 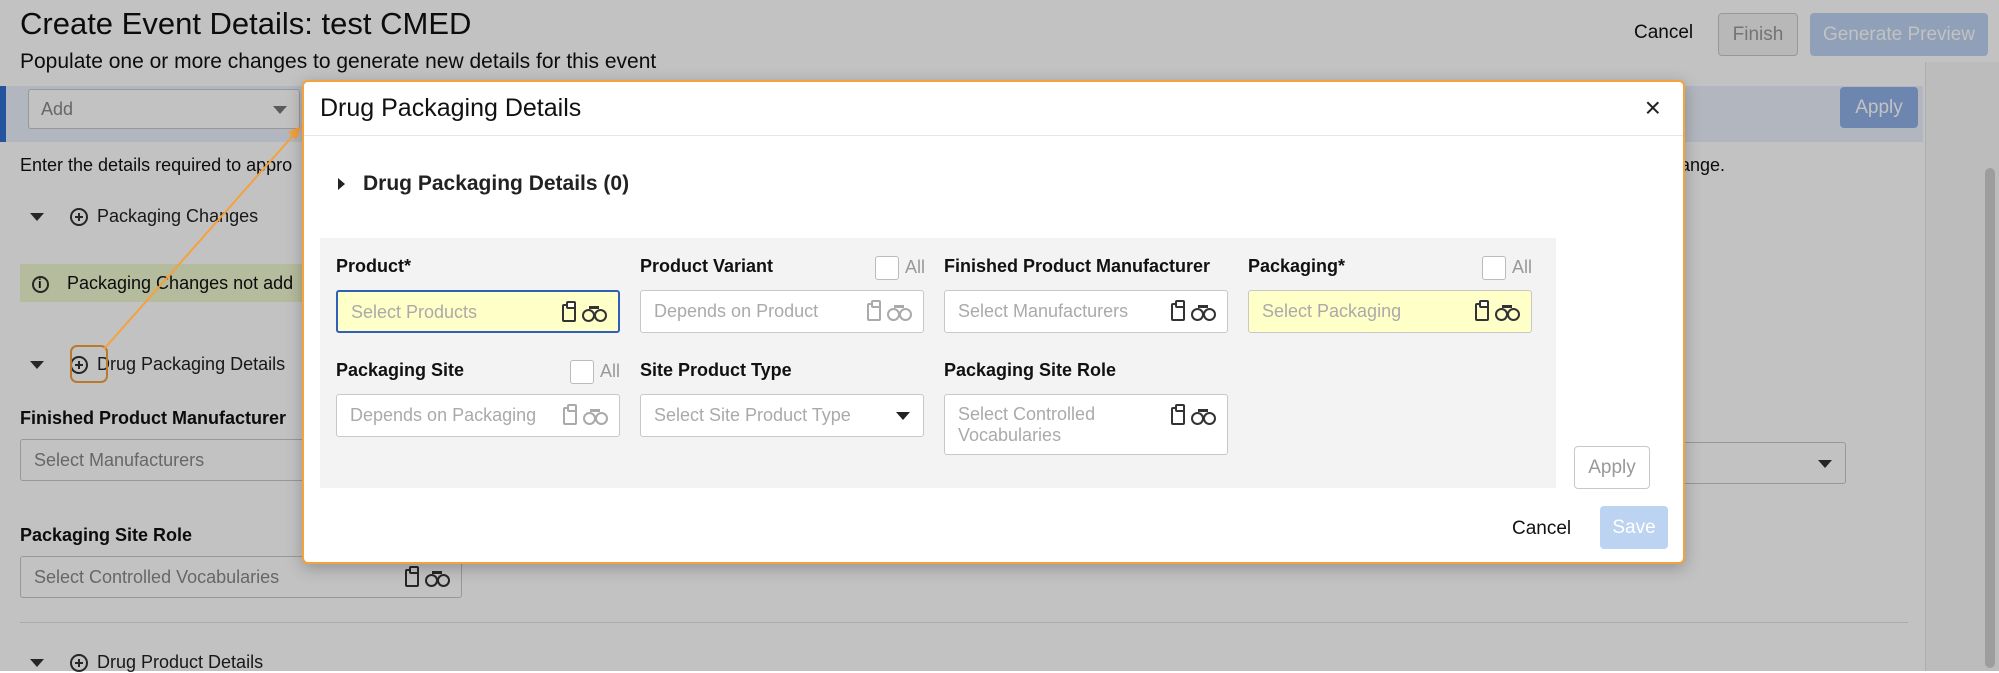 I want to click on packaging-site-role-input: Select Controlled Vocabularies, so click(x=1086, y=424).